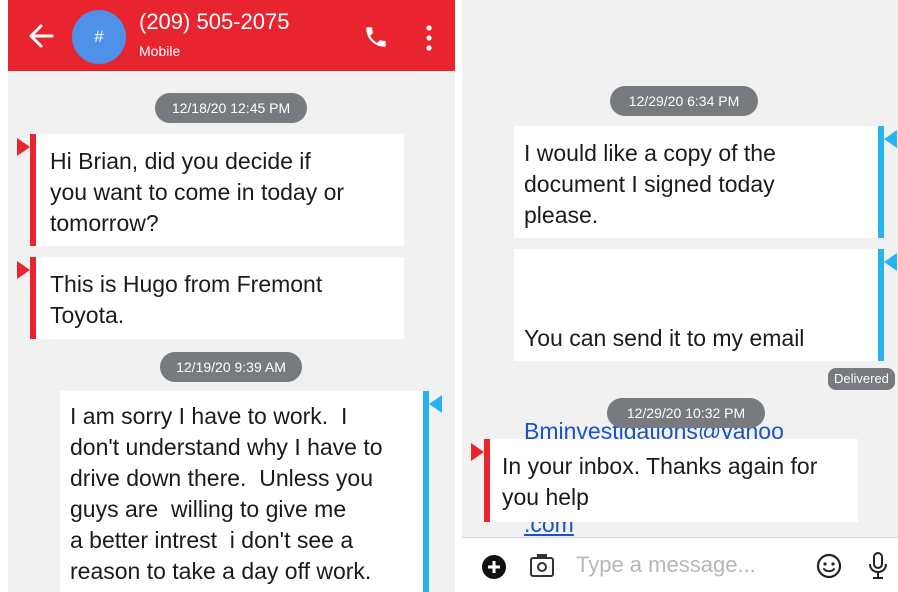 This screenshot has height=592, width=898. I want to click on add-icon, so click(494, 567).